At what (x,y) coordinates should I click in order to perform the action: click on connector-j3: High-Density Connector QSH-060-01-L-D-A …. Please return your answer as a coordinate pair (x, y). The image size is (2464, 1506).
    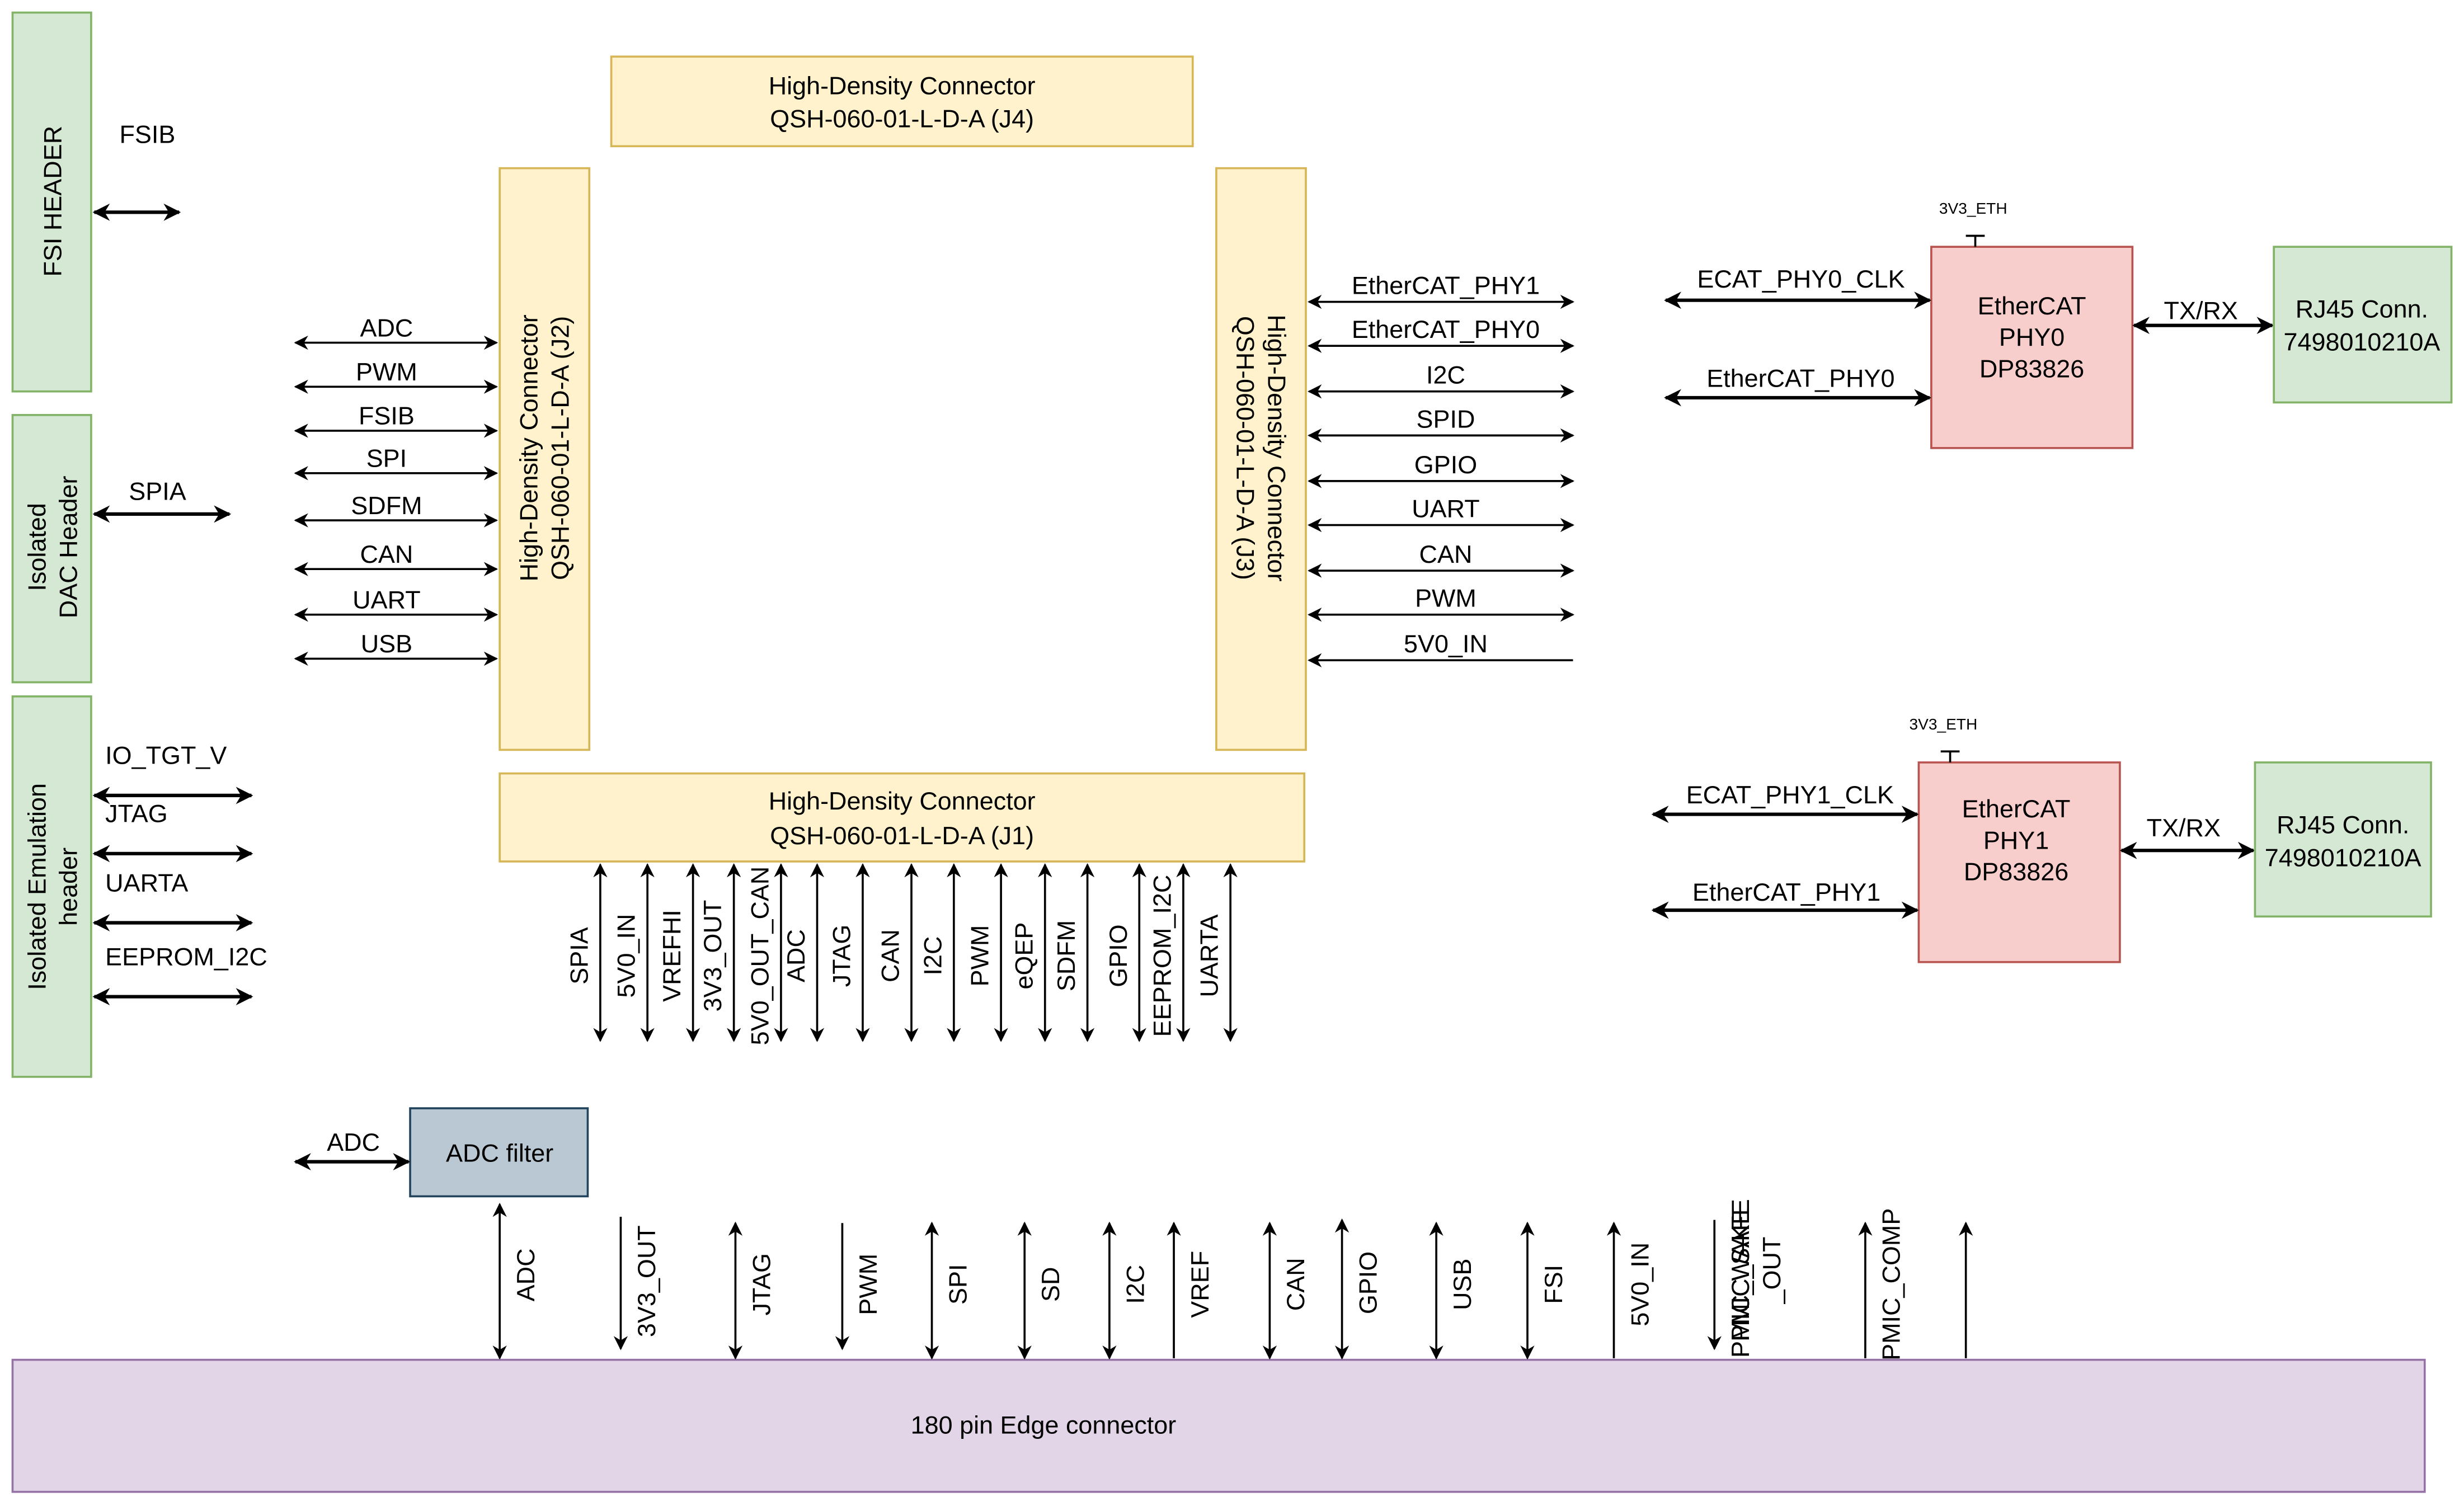
    Looking at the image, I should click on (1261, 459).